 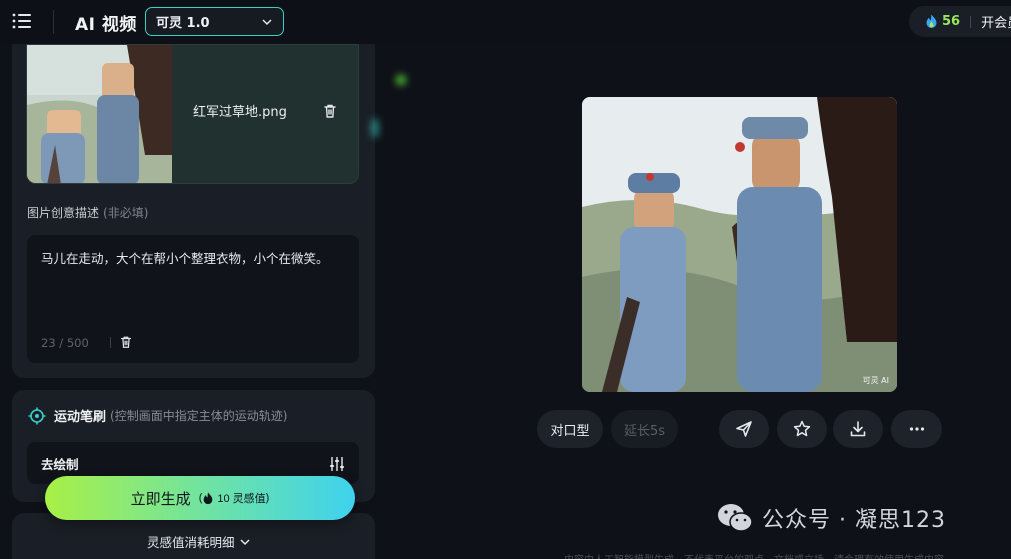 I want to click on sliders-icon, so click(x=337, y=464).